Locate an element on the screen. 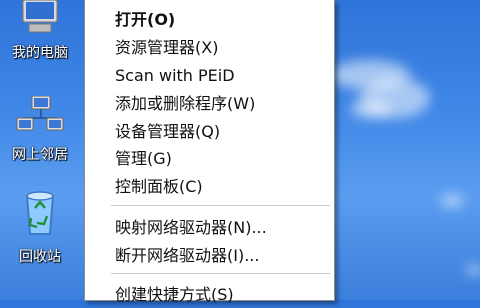 The height and width of the screenshot is (308, 480). my-computer-icon is located at coordinates (40, 16).